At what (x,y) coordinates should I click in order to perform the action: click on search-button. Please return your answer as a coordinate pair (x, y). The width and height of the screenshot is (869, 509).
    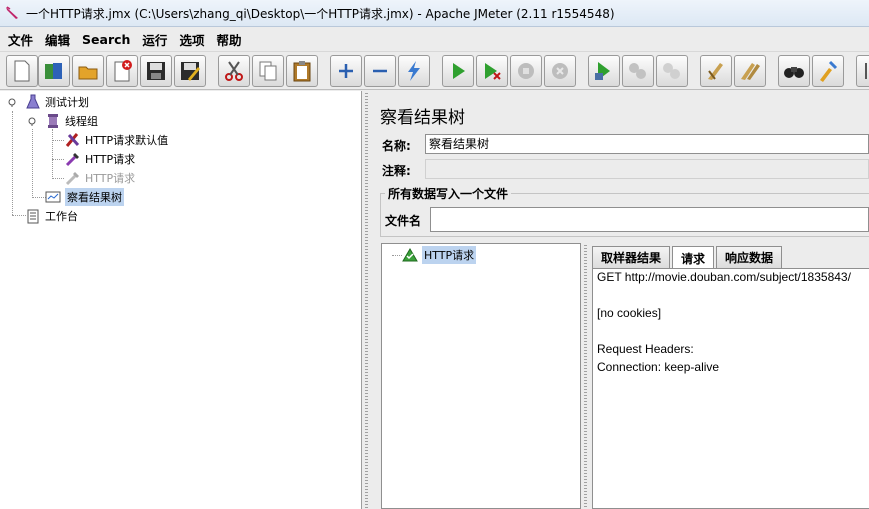
    Looking at the image, I should click on (794, 71).